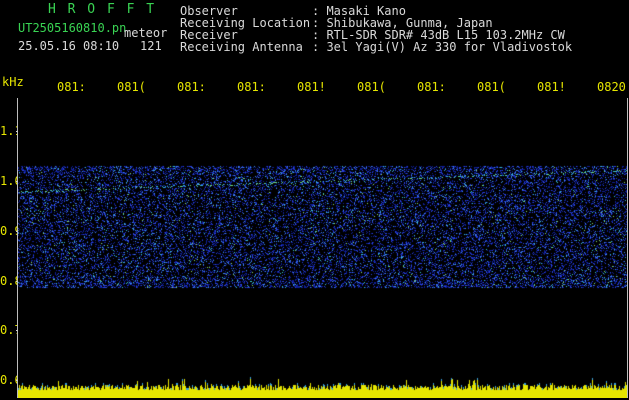 This screenshot has height=400, width=629. What do you see at coordinates (311, 87) in the screenshot?
I see `x-tick-4: 081!` at bounding box center [311, 87].